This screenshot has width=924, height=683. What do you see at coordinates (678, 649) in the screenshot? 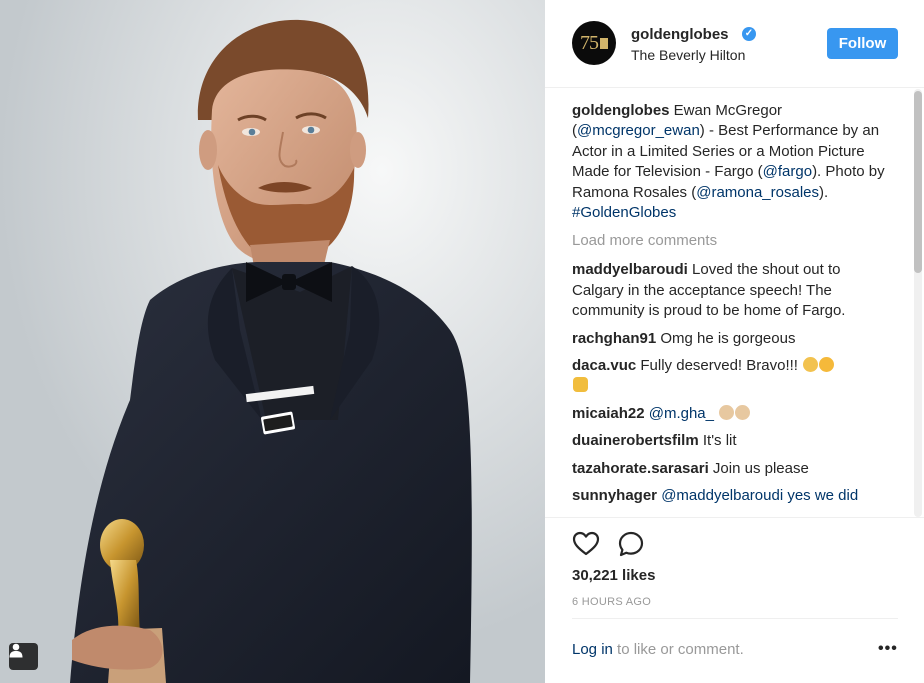
I see `login-prompt-text: to like or comment.` at bounding box center [678, 649].